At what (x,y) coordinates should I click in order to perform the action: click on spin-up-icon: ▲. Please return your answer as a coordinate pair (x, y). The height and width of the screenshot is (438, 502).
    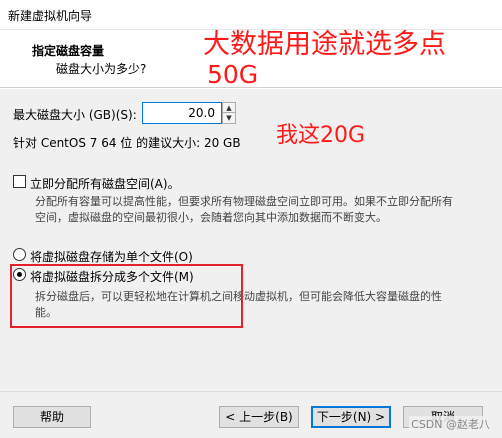
    Looking at the image, I should click on (229, 108).